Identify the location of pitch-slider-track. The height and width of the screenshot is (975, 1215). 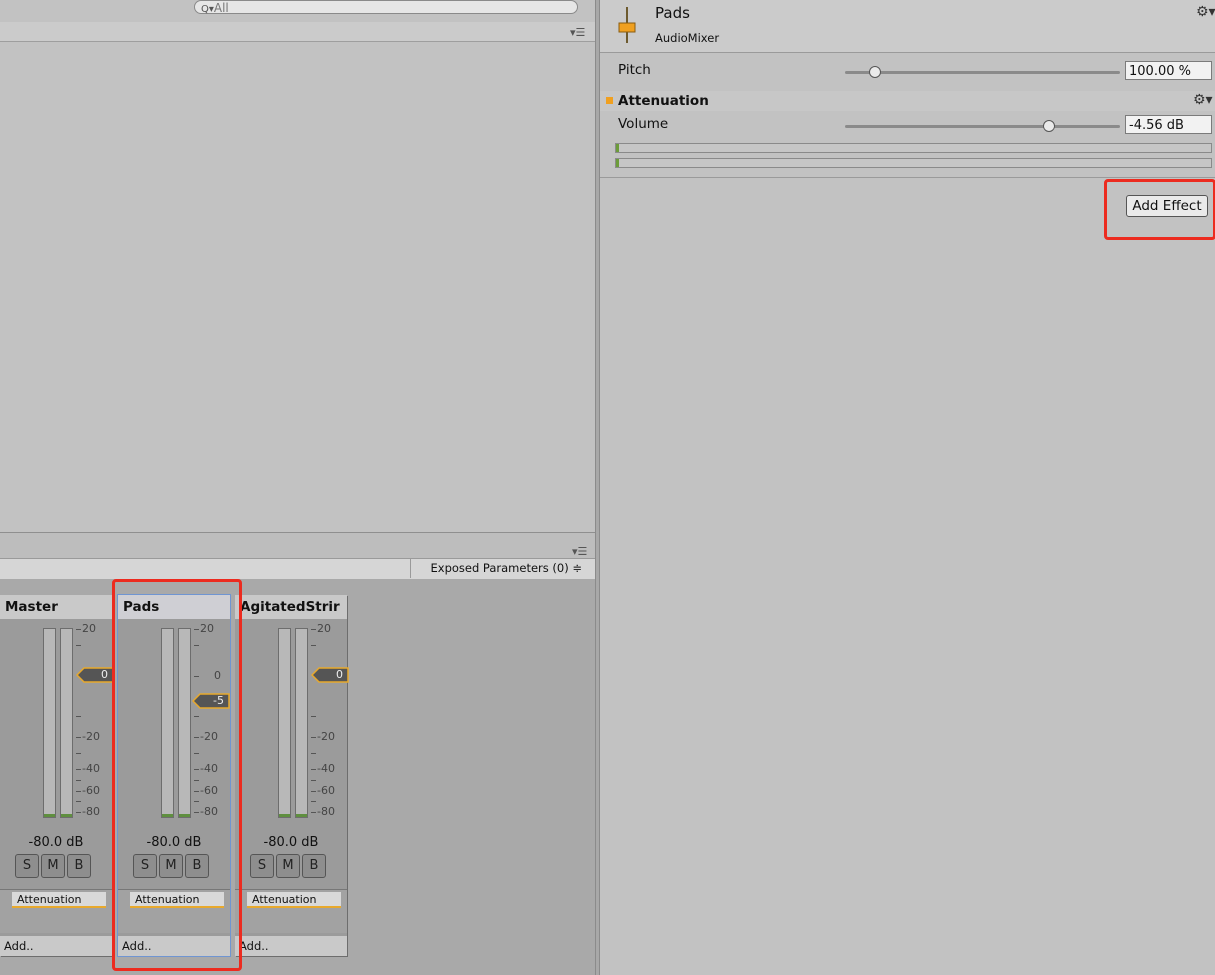
(982, 72).